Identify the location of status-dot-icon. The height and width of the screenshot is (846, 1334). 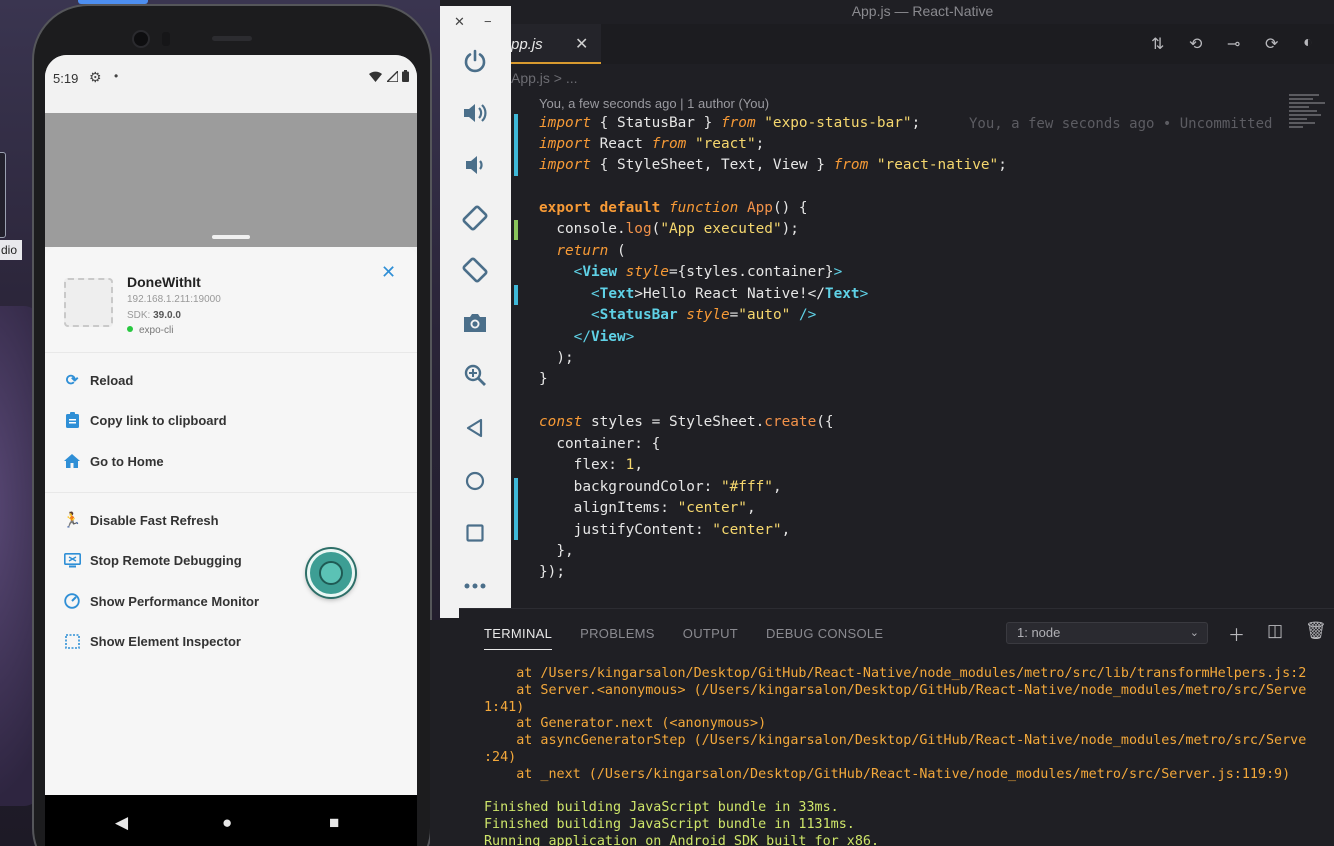
(130, 329).